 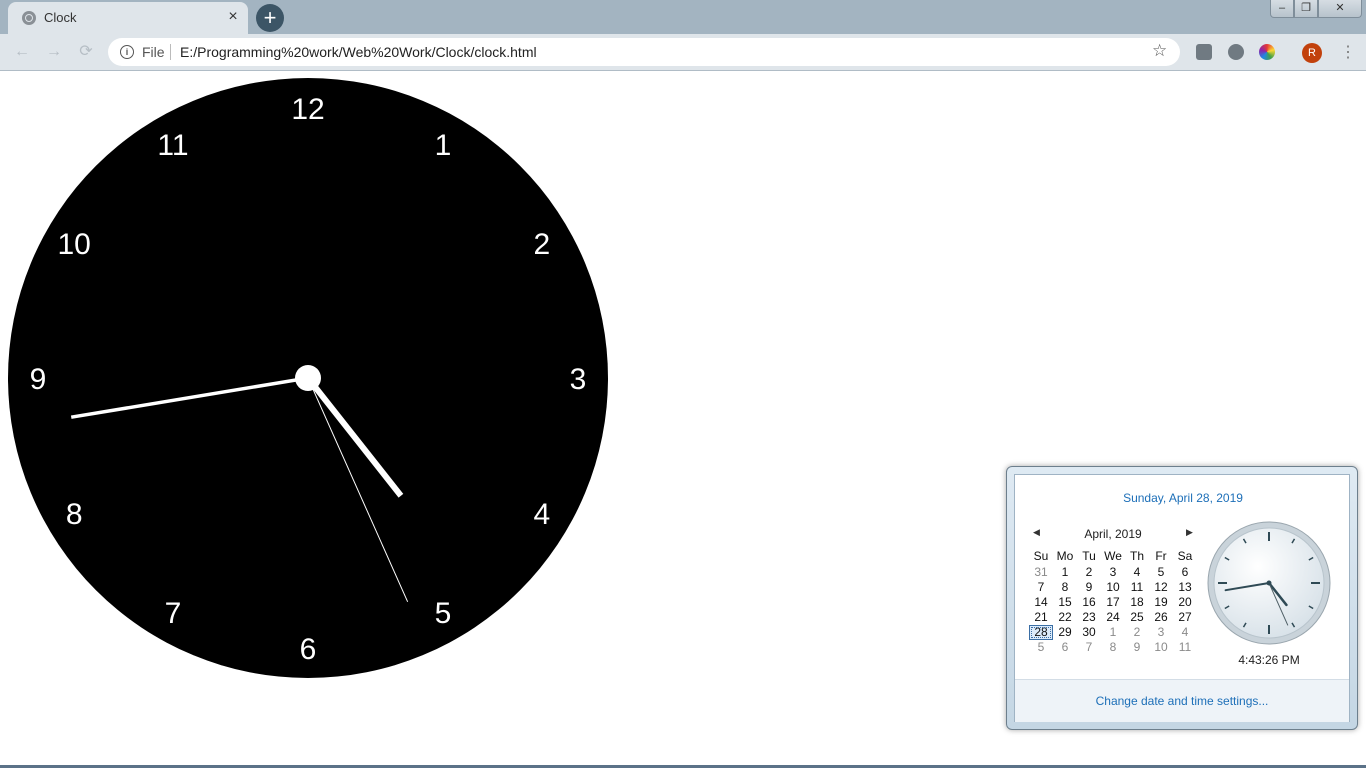 I want to click on calendar-day: 31, so click(x=1041, y=572).